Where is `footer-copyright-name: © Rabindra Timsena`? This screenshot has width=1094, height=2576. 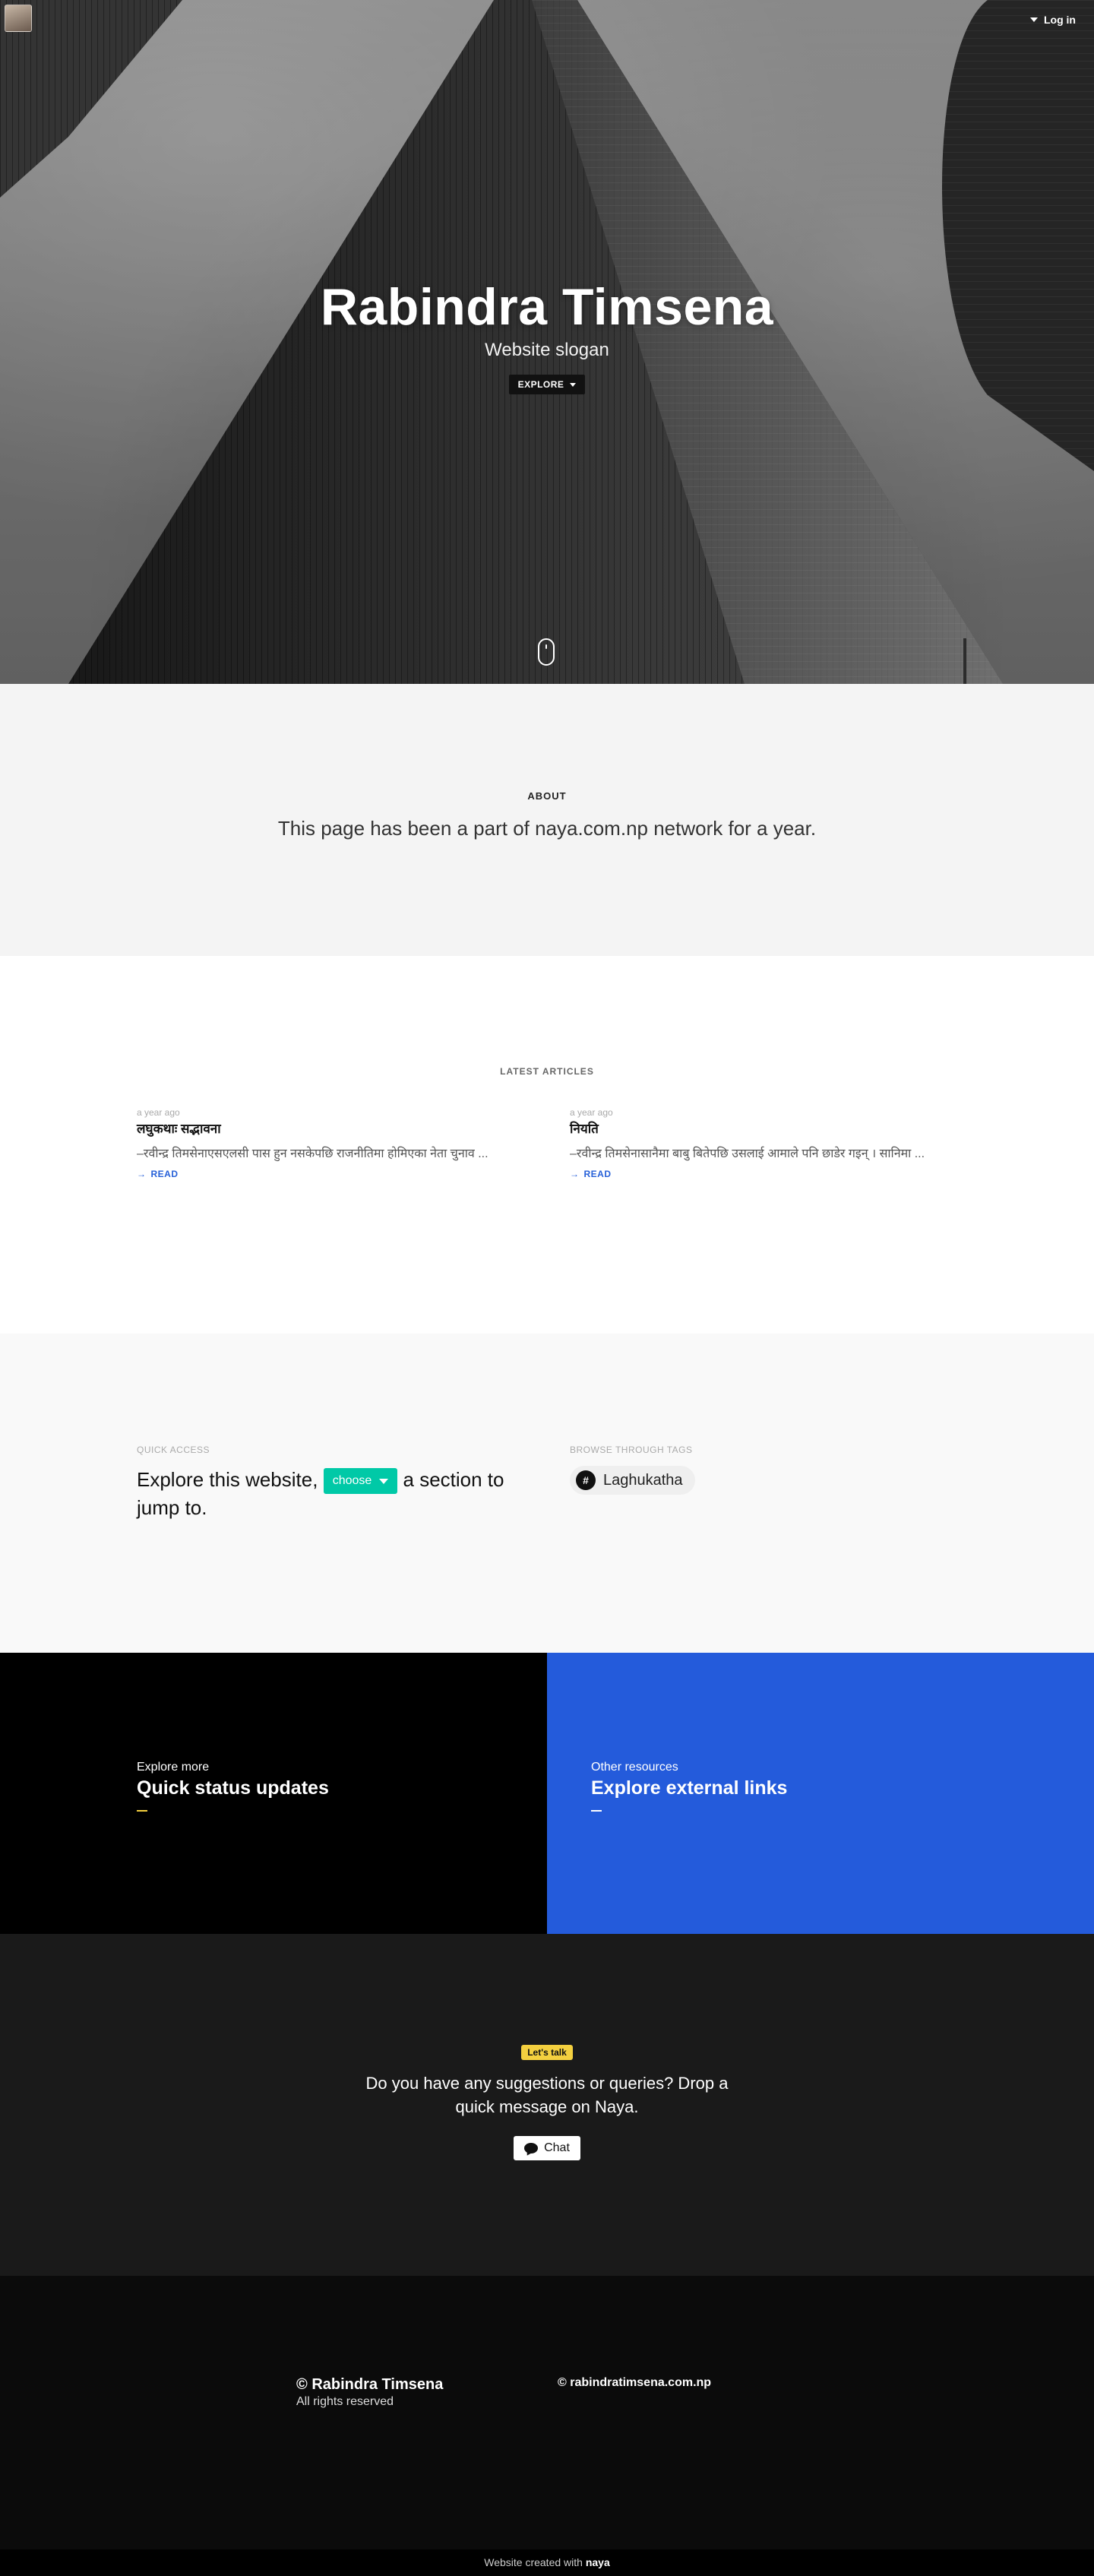 footer-copyright-name: © Rabindra Timsena is located at coordinates (427, 2385).